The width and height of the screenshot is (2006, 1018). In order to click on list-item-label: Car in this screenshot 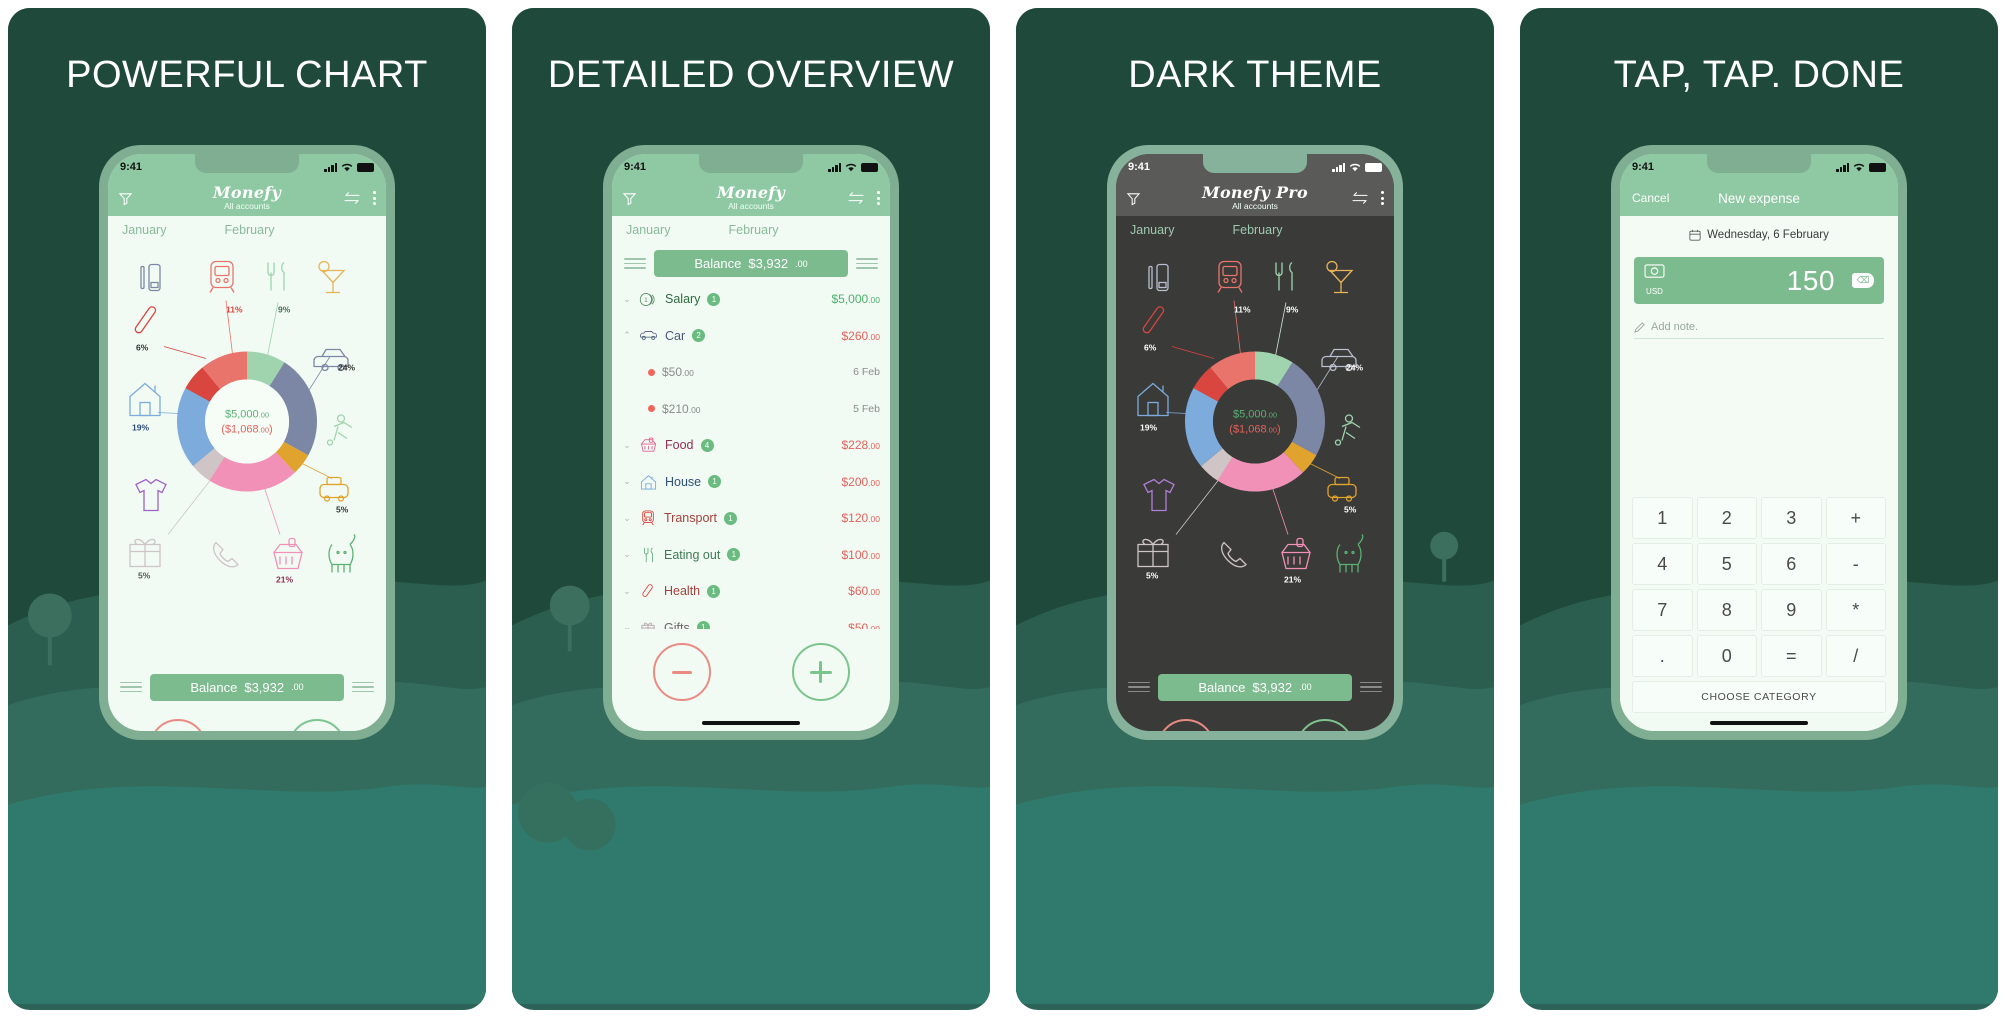, I will do `click(675, 335)`.